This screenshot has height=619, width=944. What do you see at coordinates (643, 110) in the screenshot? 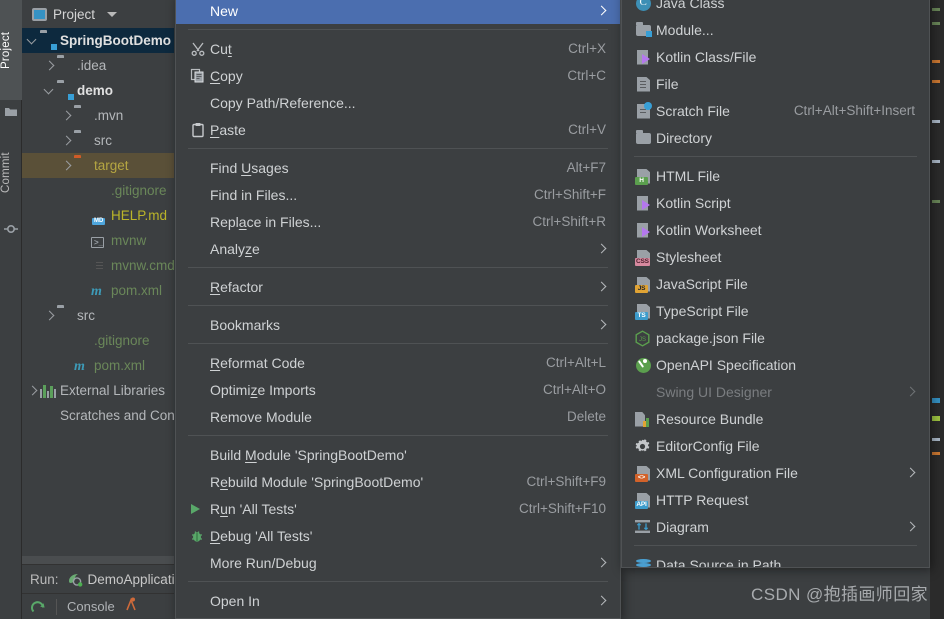
I see `scratch-file-icon` at bounding box center [643, 110].